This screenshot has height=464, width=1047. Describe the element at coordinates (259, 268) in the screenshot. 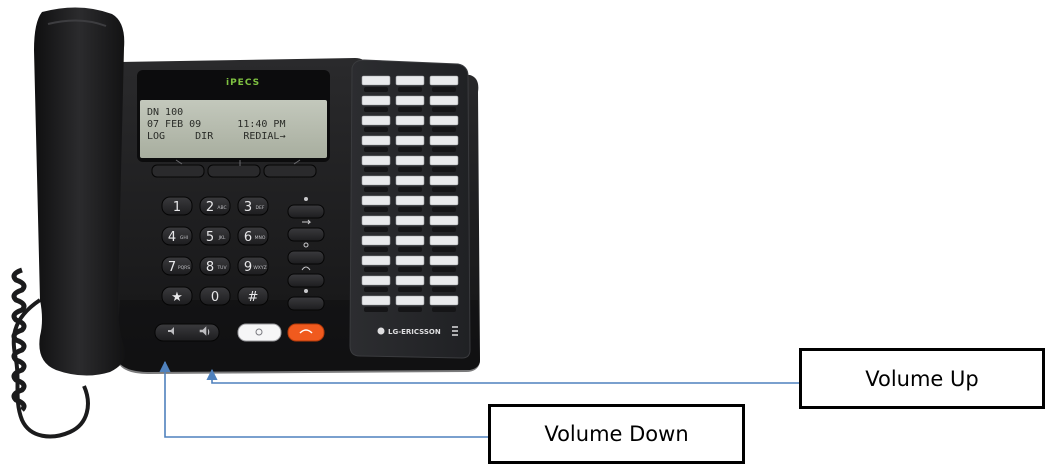

I see `dial-key-letters: WXYZ` at that location.